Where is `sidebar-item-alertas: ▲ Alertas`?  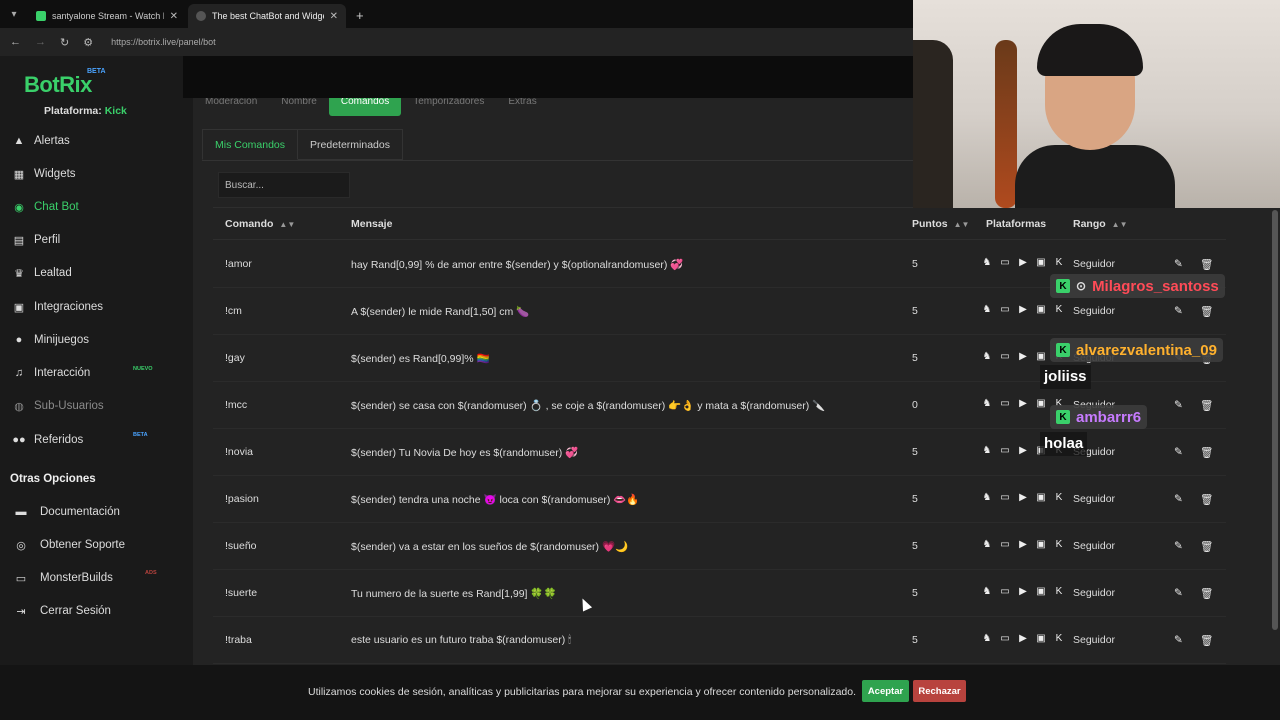
sidebar-item-alertas: ▲ Alertas is located at coordinates (92, 141).